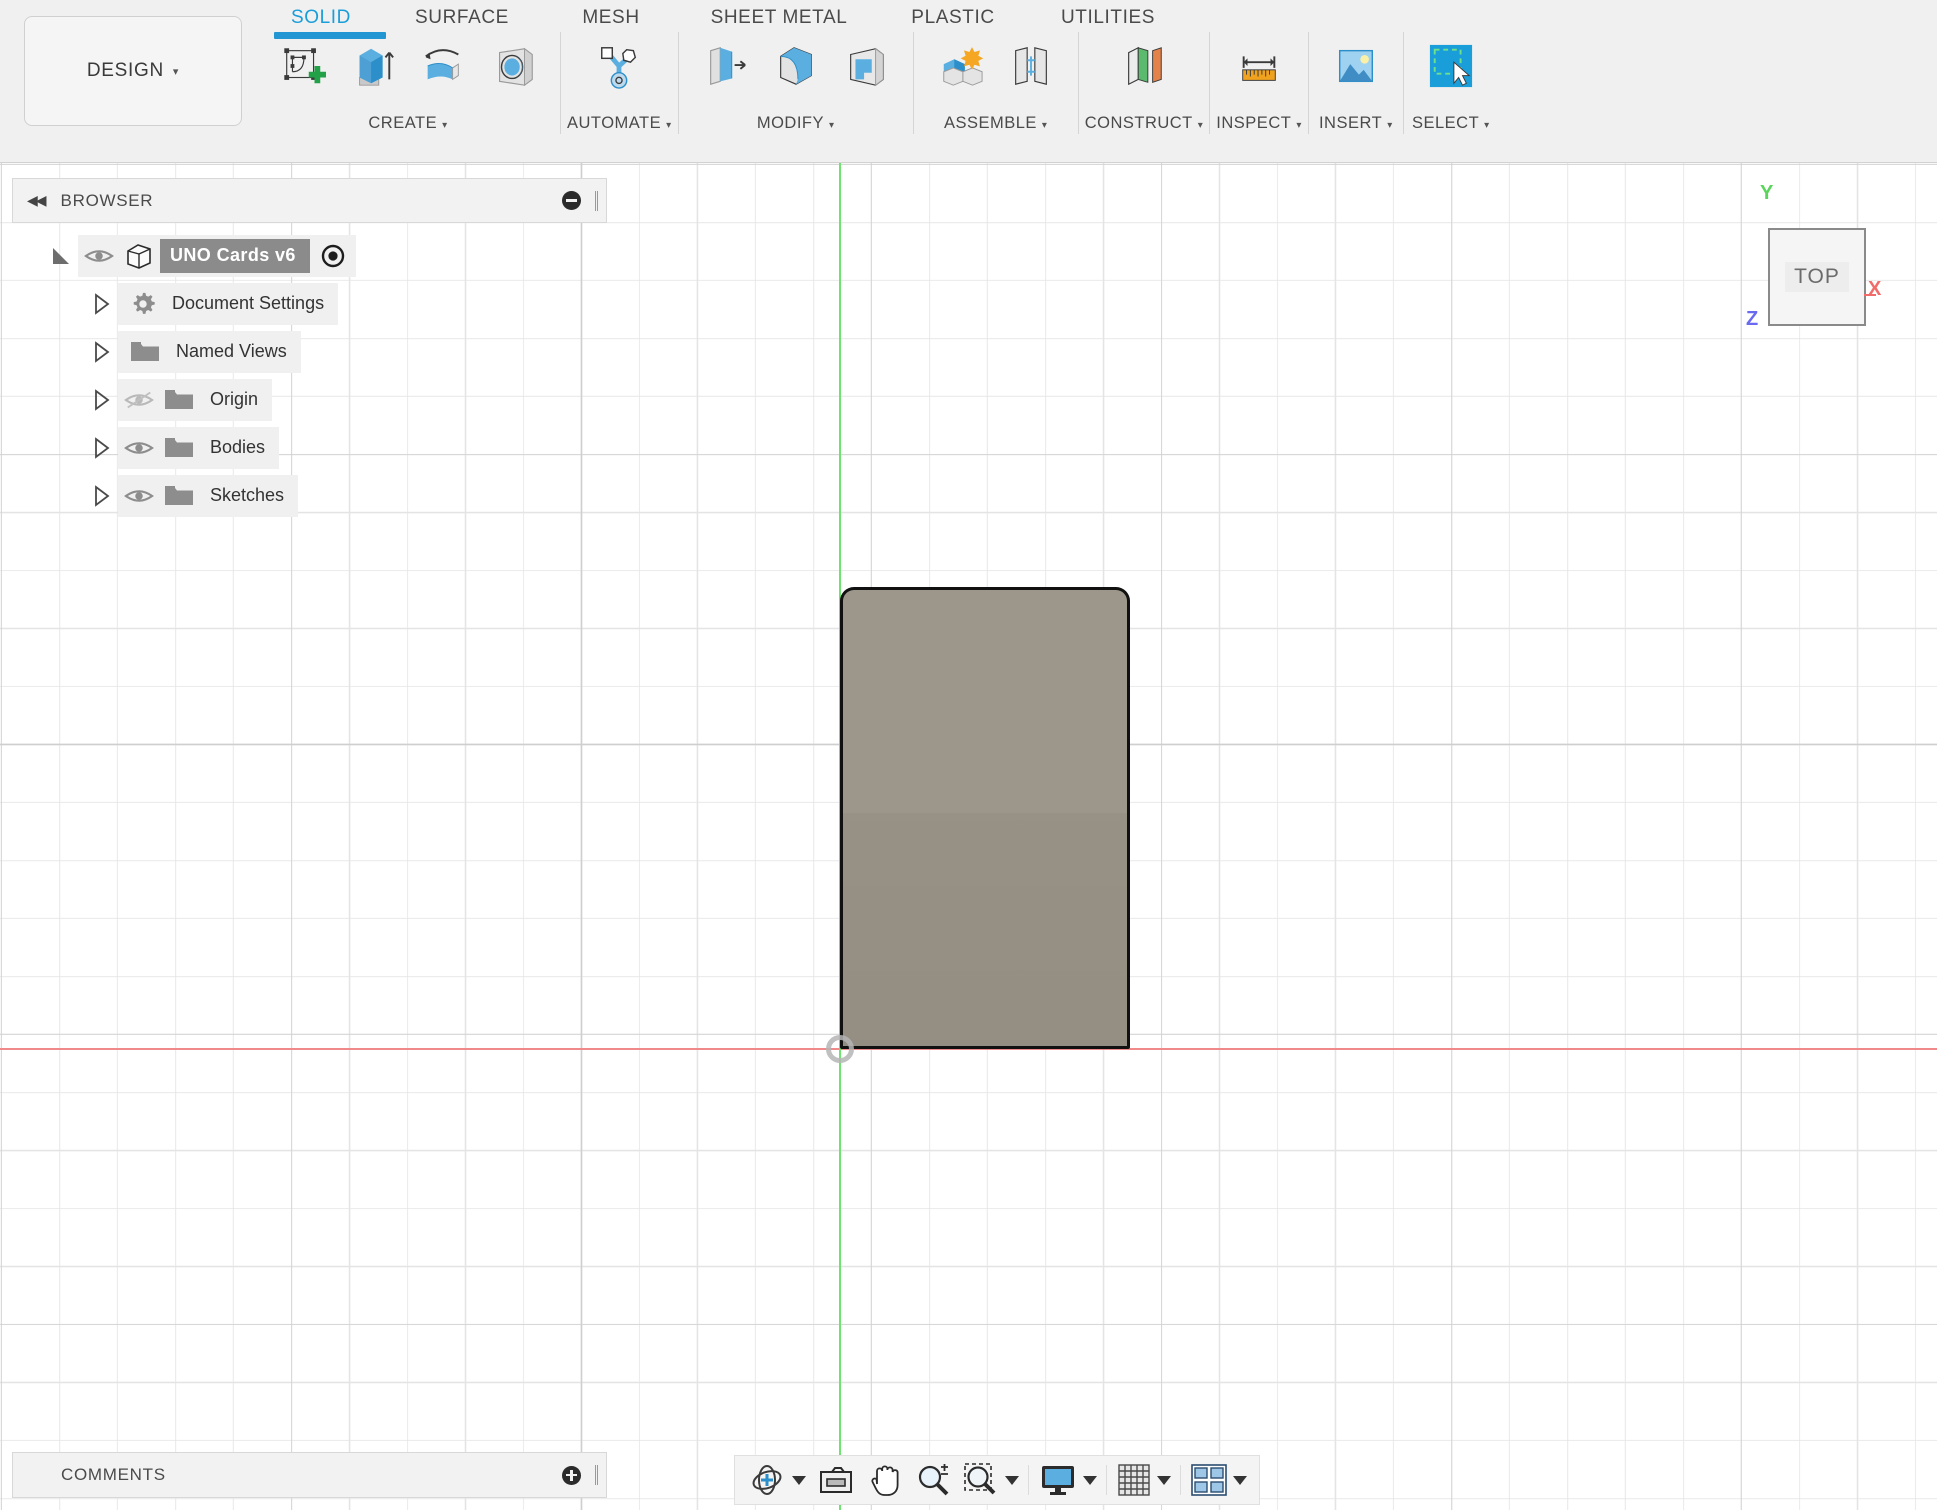 The width and height of the screenshot is (1937, 1510). Describe the element at coordinates (1451, 66) in the screenshot. I see `select-window-button` at that location.